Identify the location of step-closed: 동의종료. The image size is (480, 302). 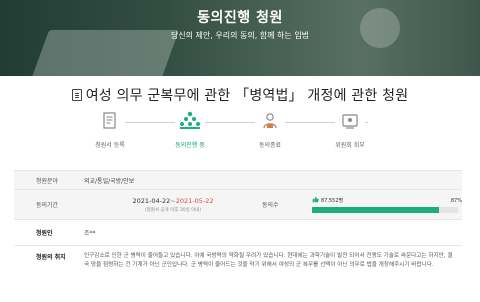
(270, 128).